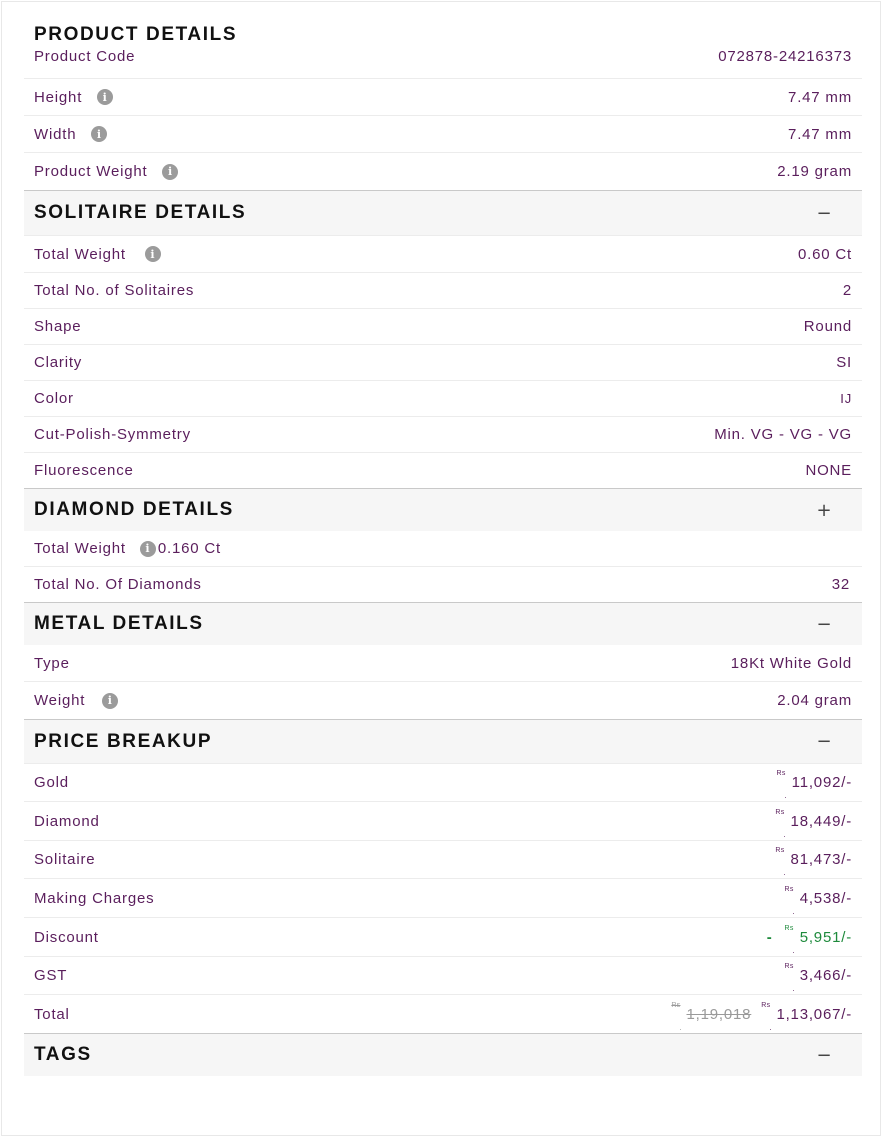  Describe the element at coordinates (65, 859) in the screenshot. I see `price-solitaire-label: Solitaire` at that location.